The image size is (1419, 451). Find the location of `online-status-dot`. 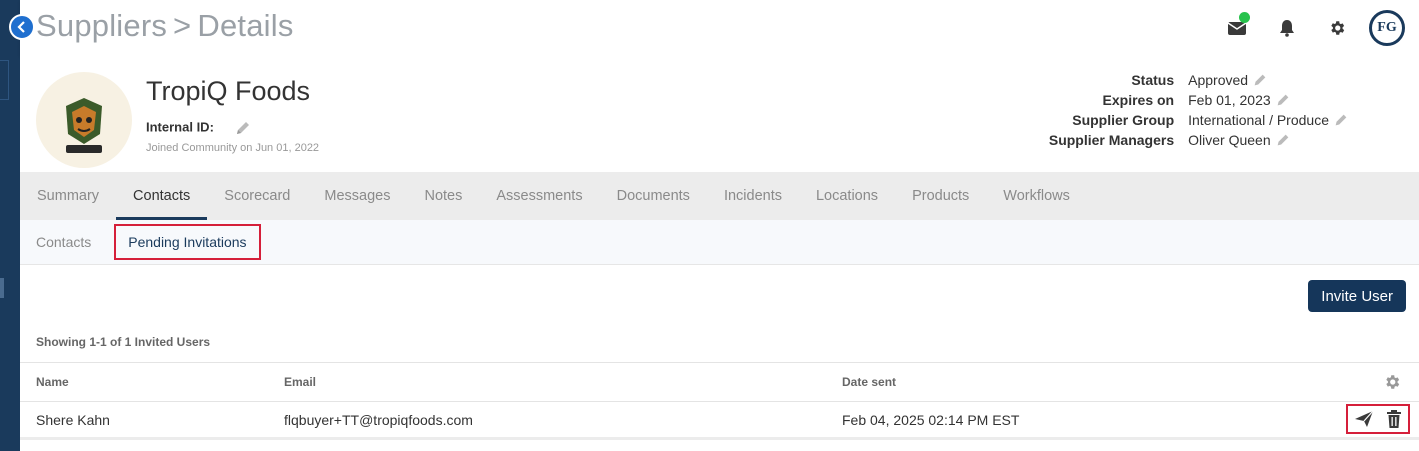

online-status-dot is located at coordinates (1244, 17).